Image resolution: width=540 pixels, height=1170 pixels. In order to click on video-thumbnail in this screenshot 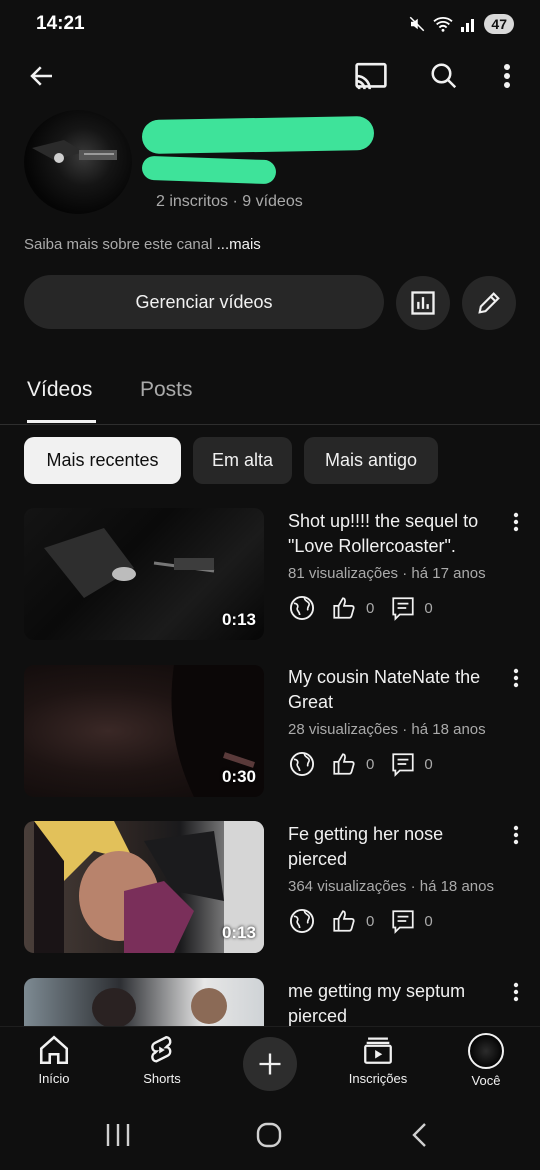, I will do `click(144, 1002)`.